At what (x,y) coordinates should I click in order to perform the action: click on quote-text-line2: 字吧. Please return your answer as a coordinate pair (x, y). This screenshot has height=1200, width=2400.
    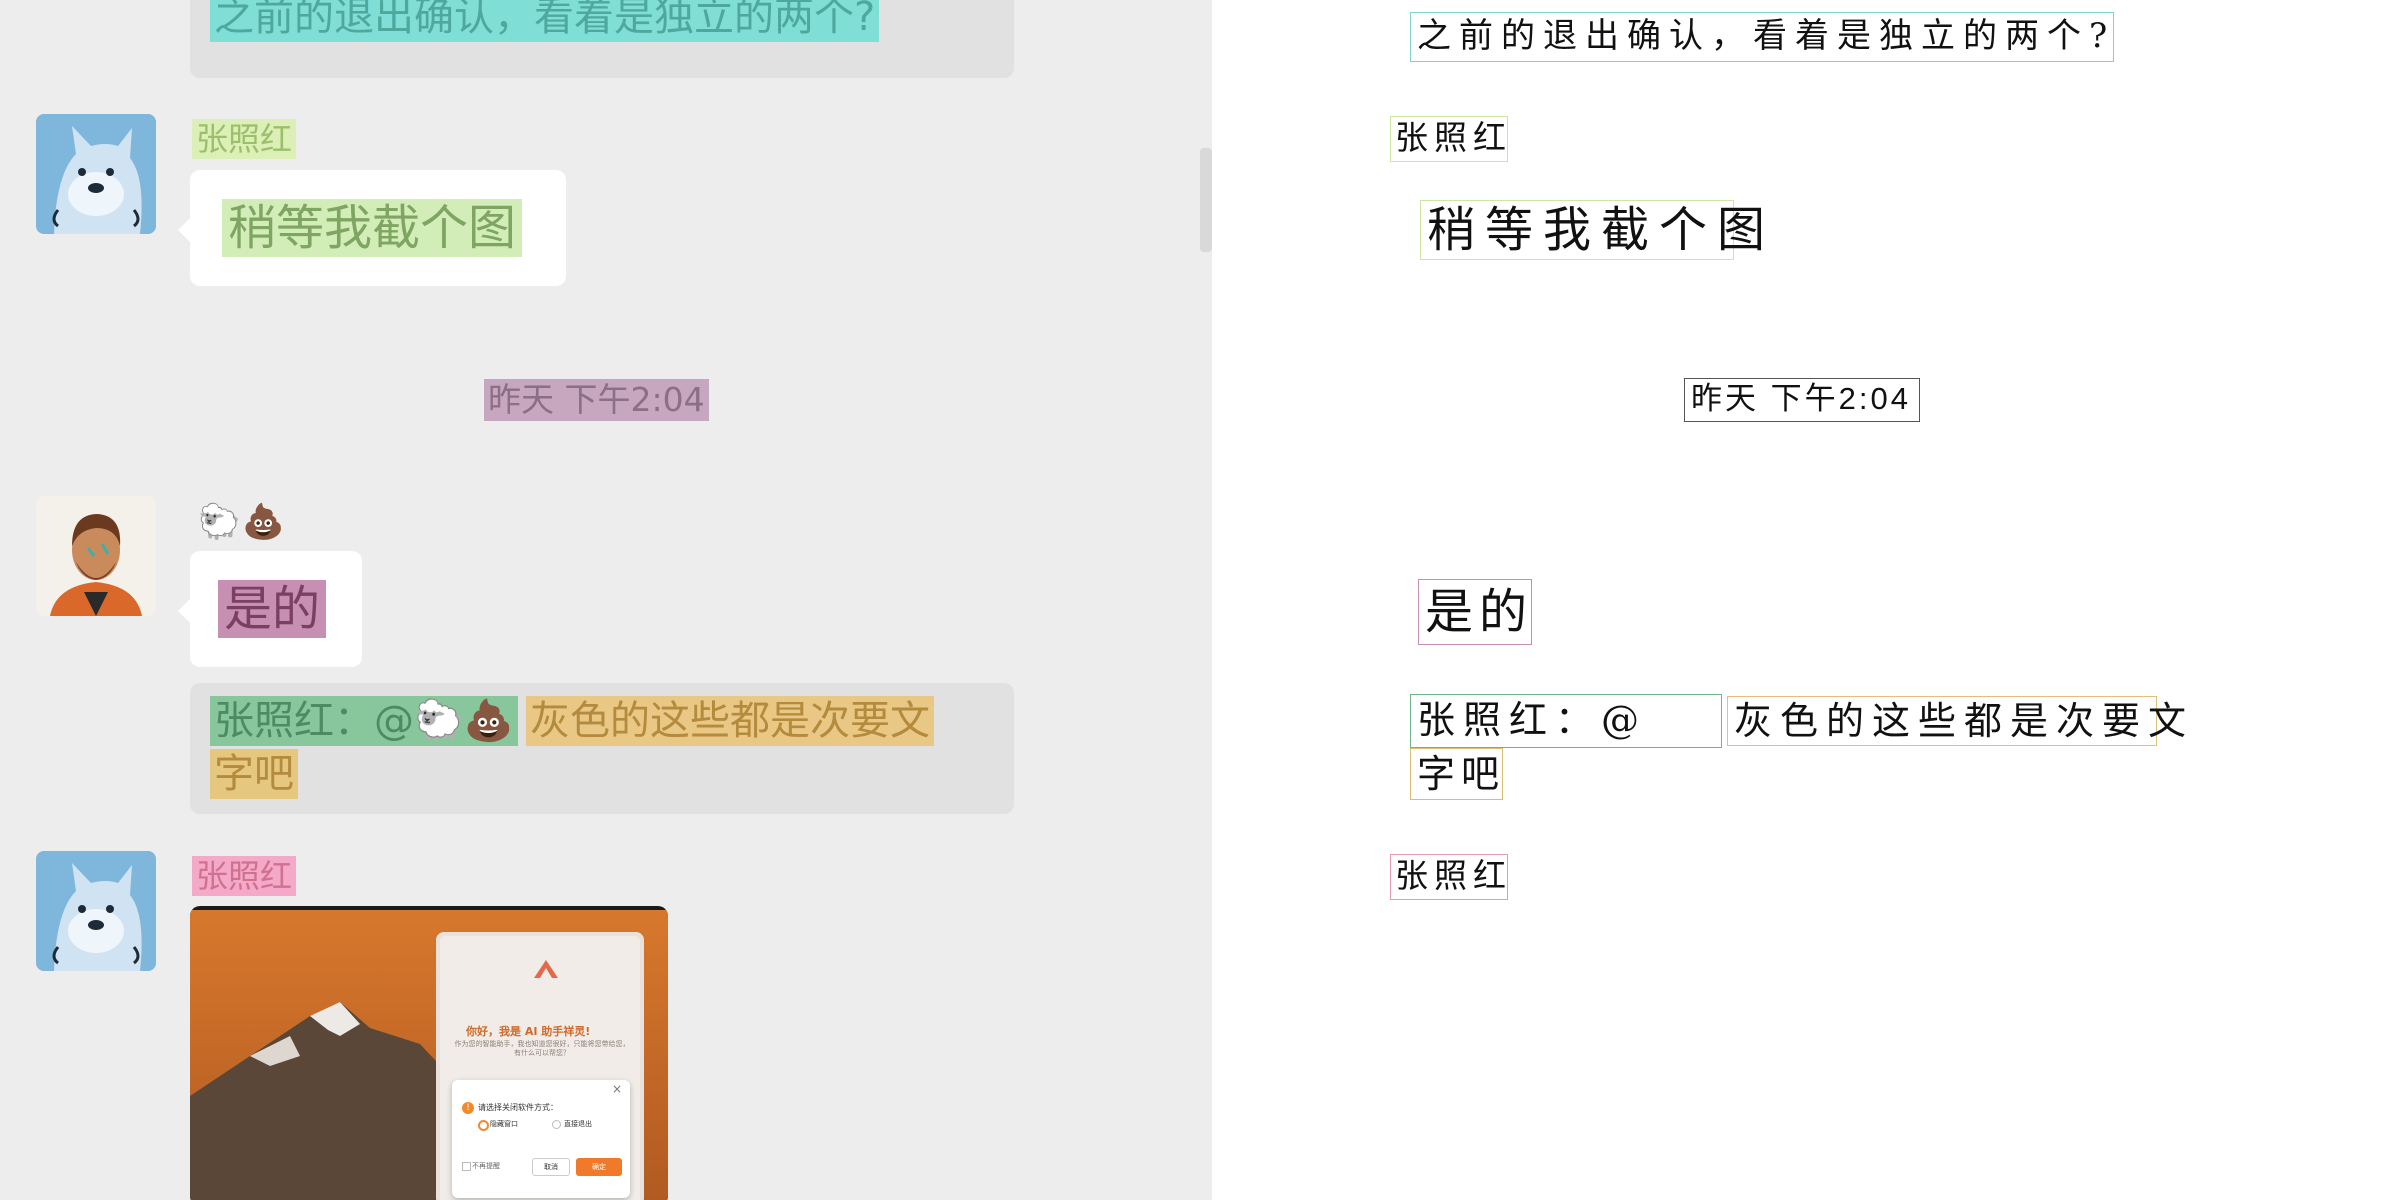
    Looking at the image, I should click on (254, 774).